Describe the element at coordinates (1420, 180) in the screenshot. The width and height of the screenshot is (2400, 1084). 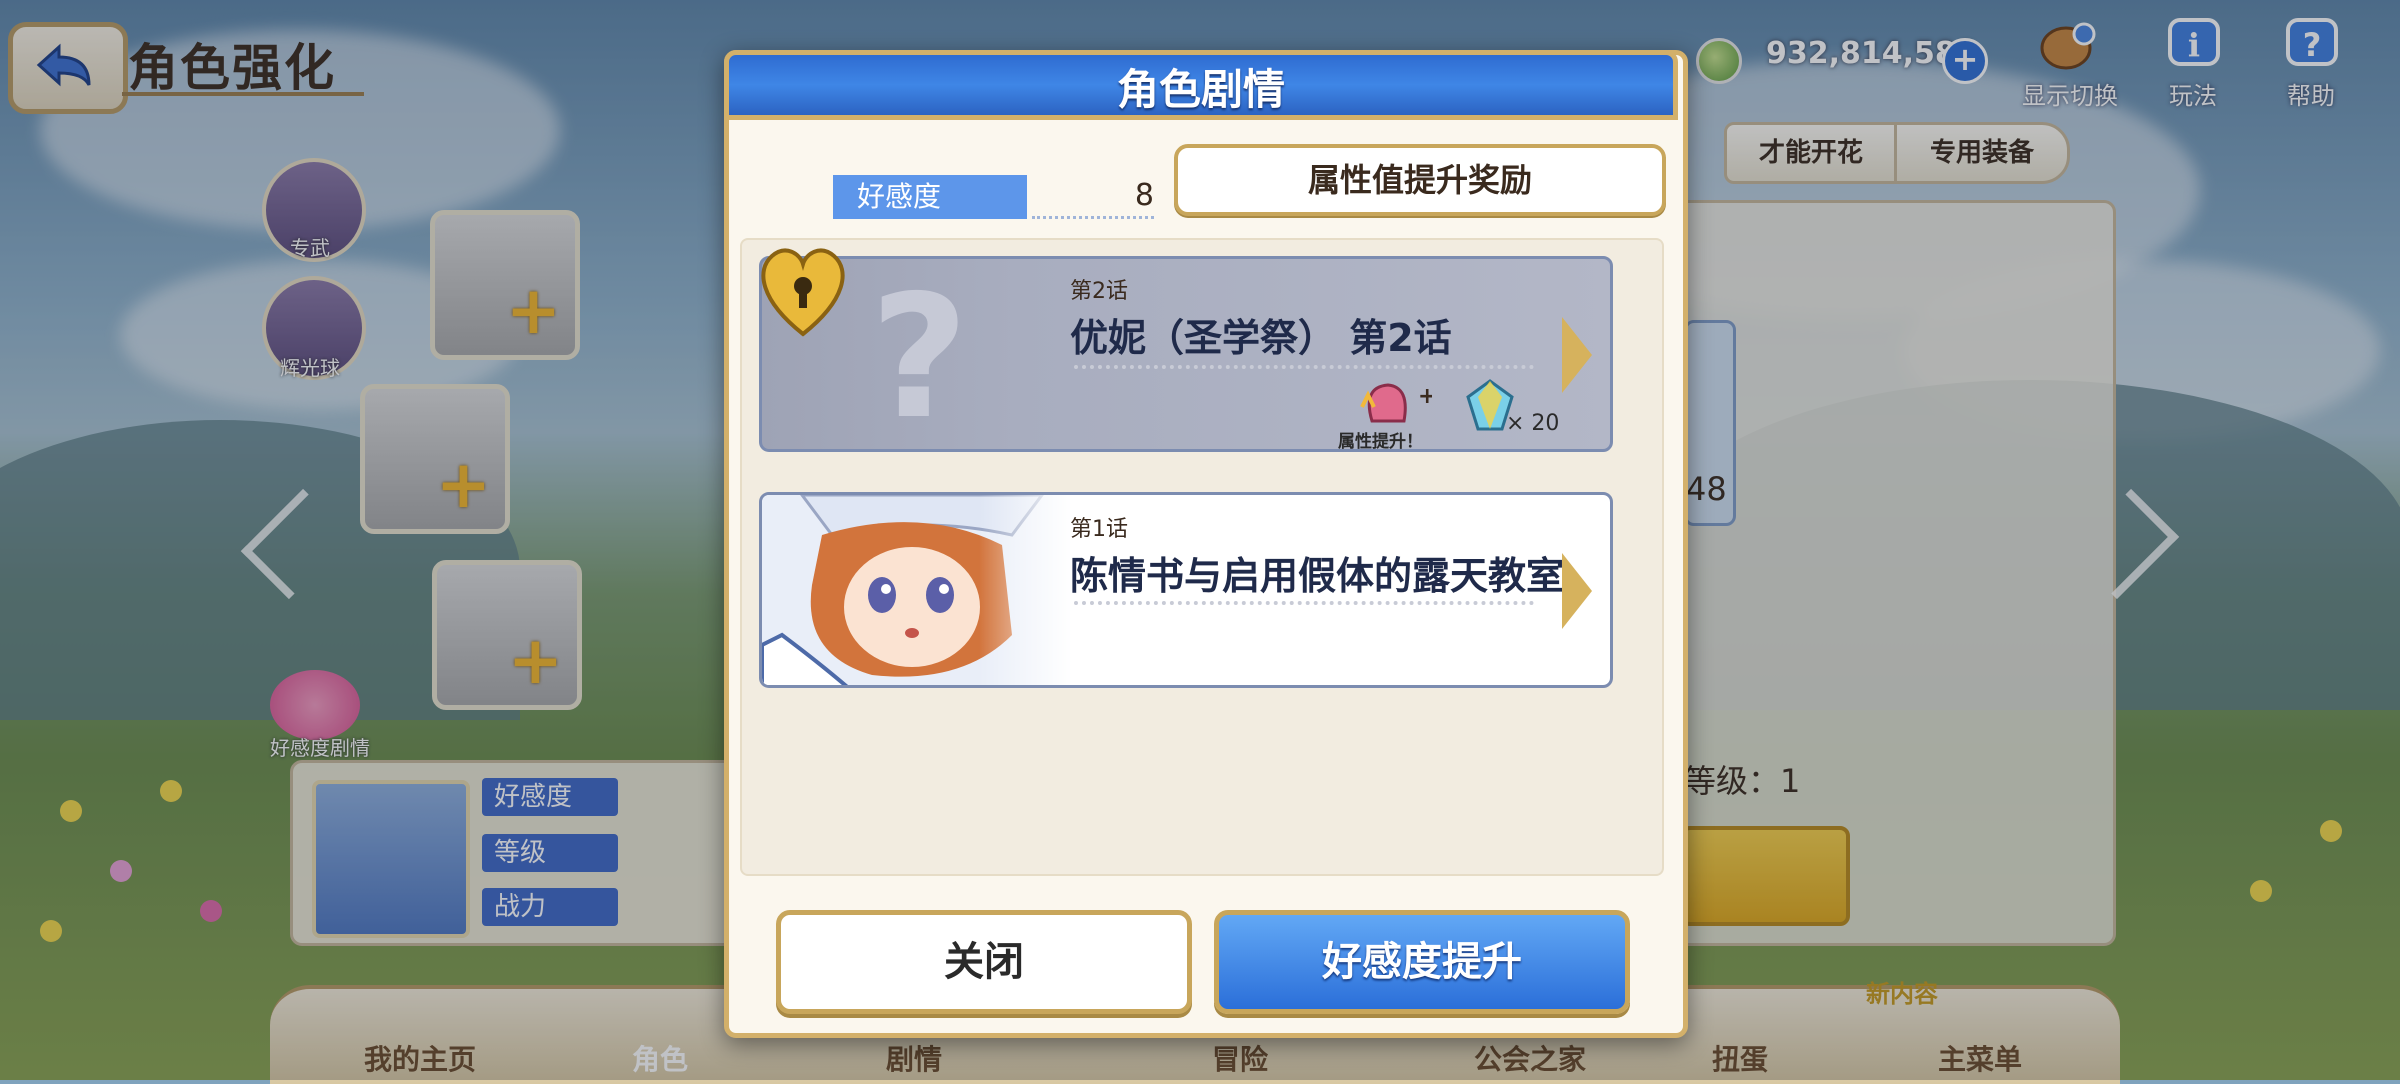
I see `stat-reward-button: 属性值提升奖励` at that location.